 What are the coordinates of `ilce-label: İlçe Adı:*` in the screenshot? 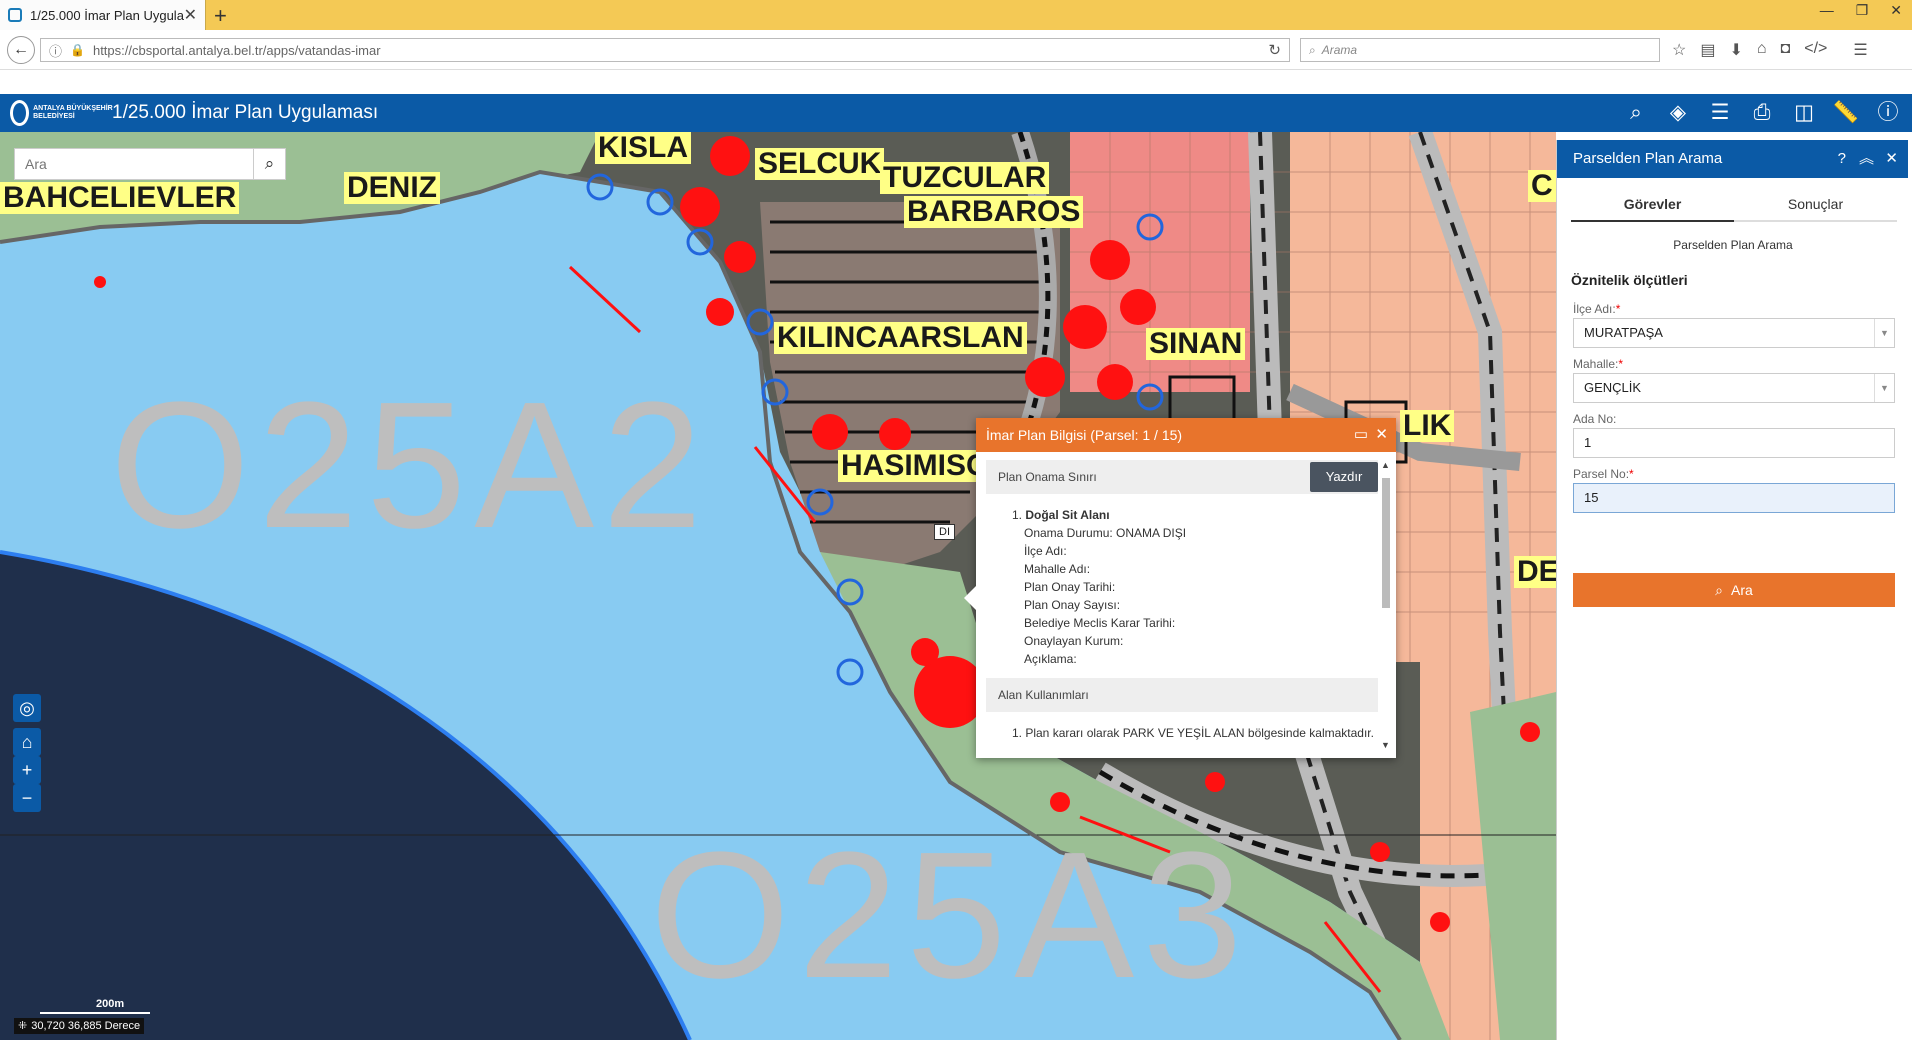 It's located at (1597, 309).